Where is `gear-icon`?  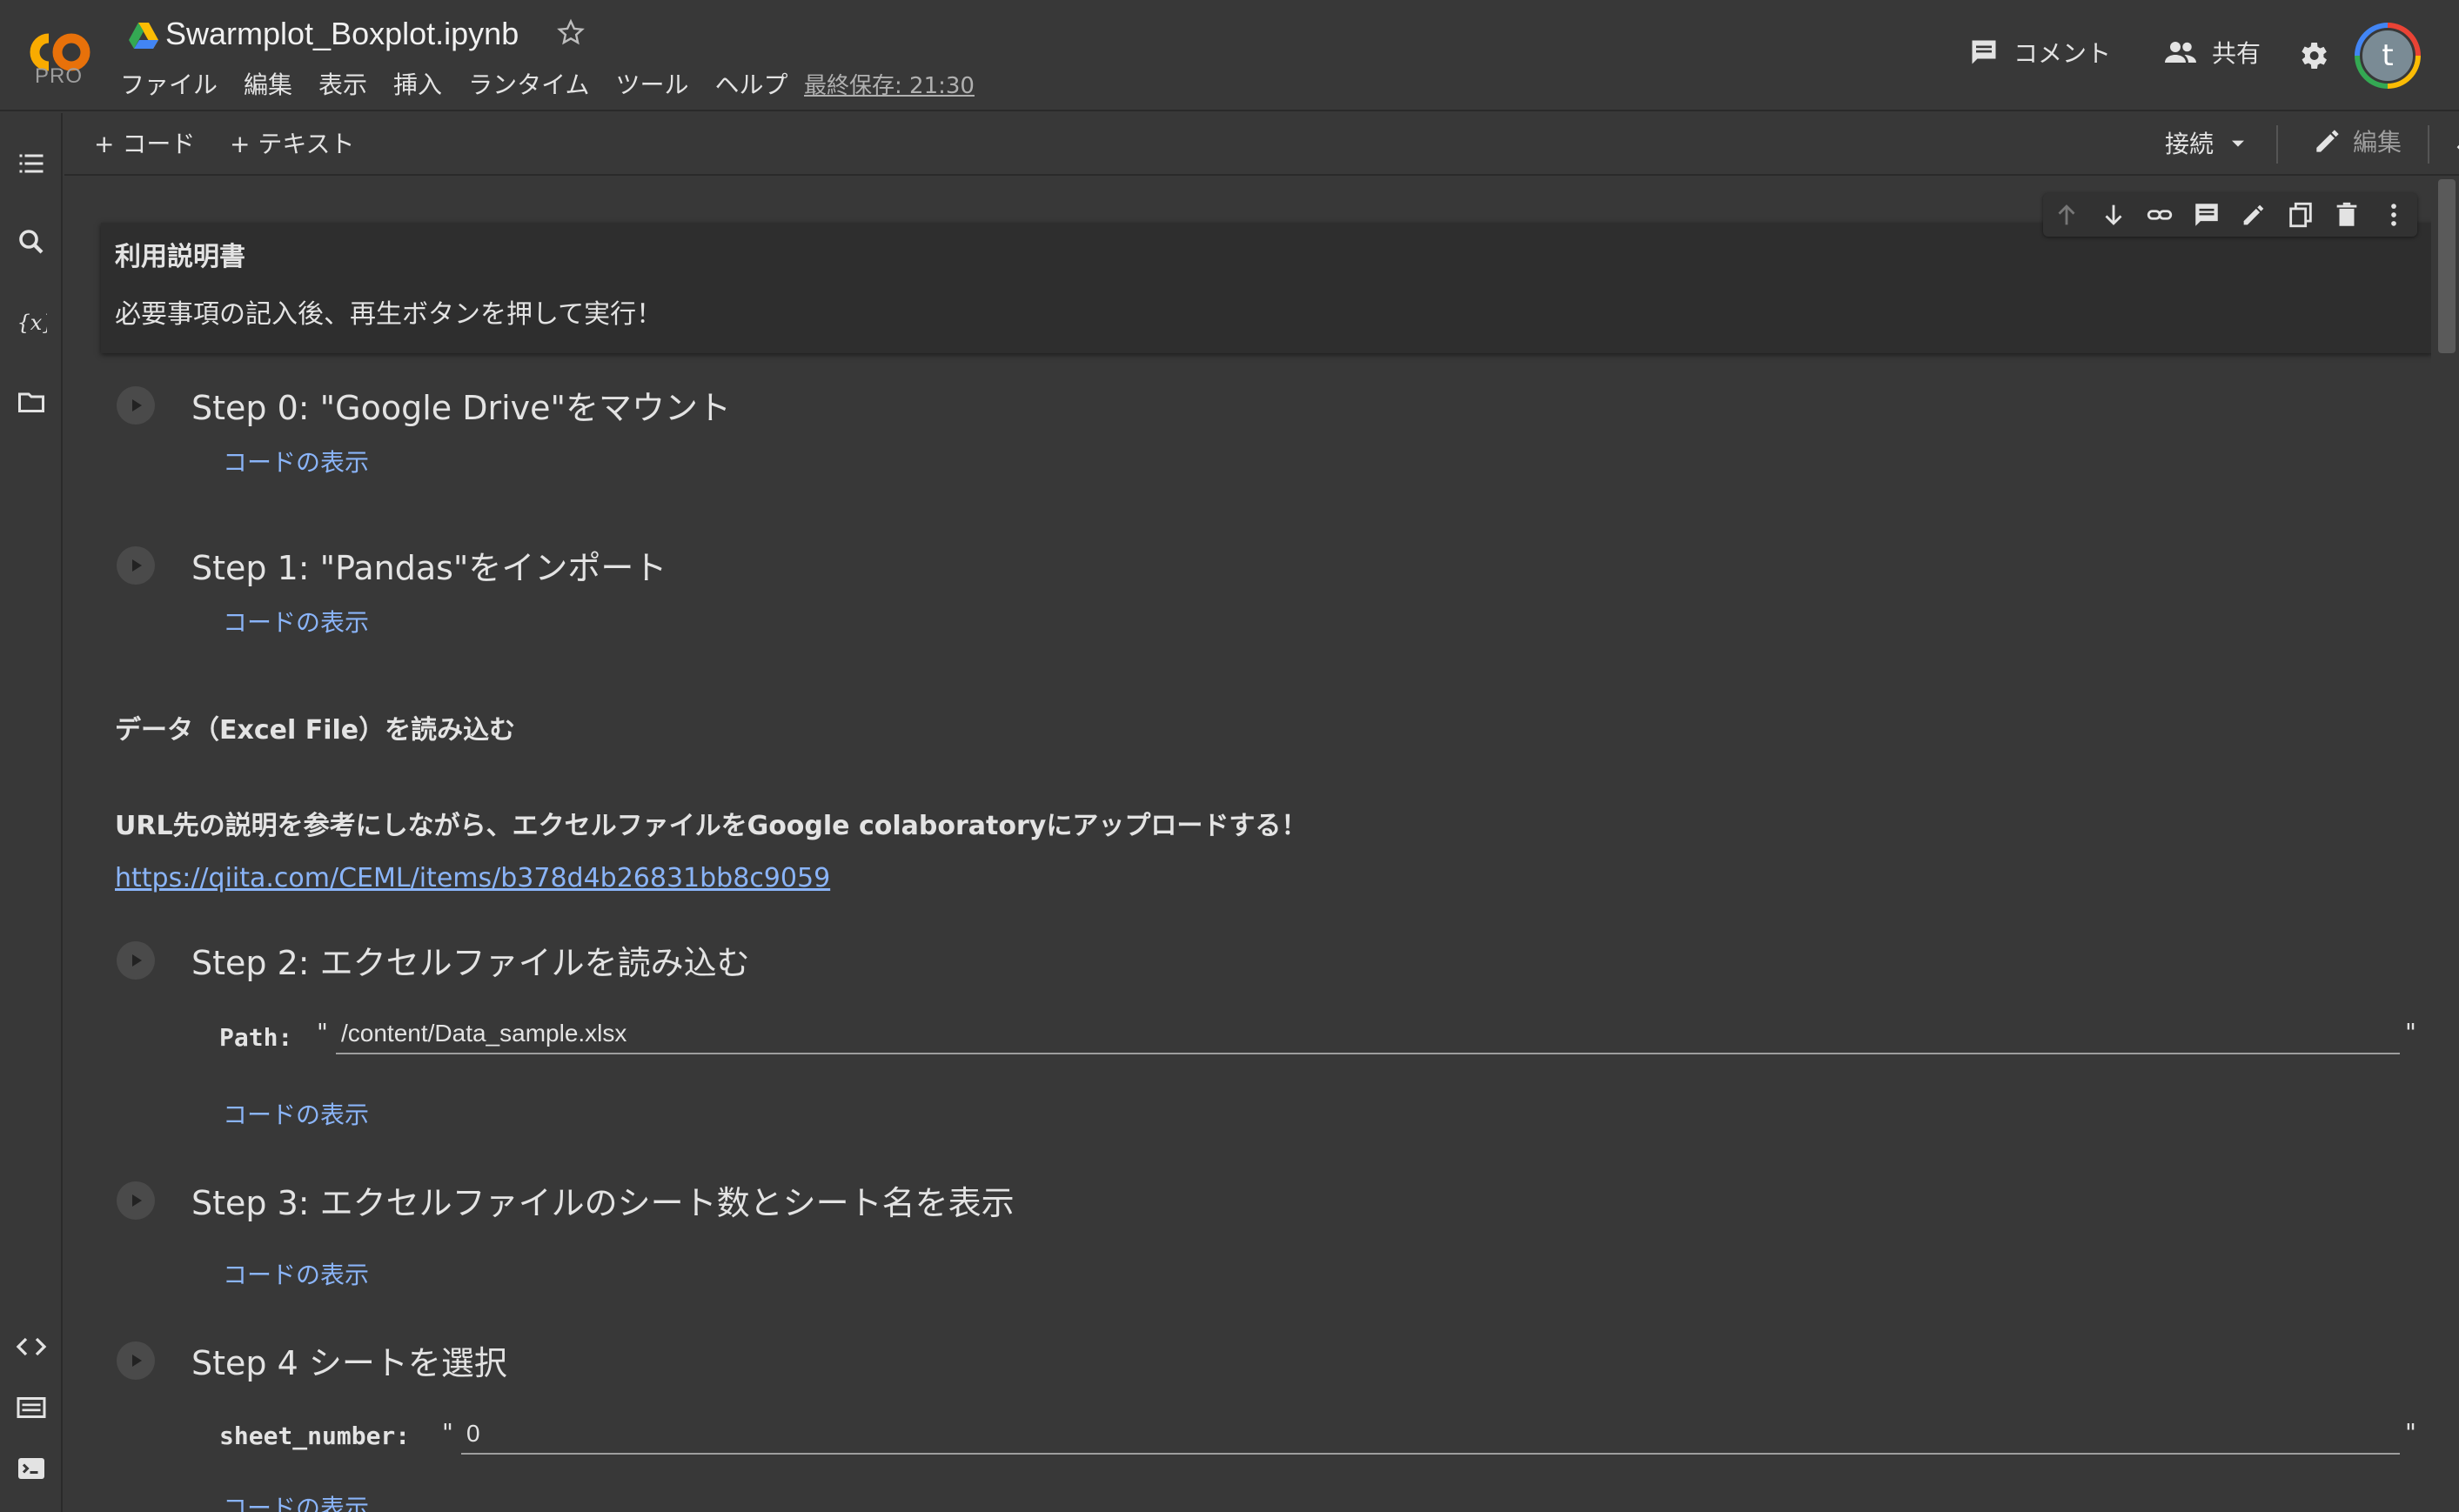 gear-icon is located at coordinates (2312, 56).